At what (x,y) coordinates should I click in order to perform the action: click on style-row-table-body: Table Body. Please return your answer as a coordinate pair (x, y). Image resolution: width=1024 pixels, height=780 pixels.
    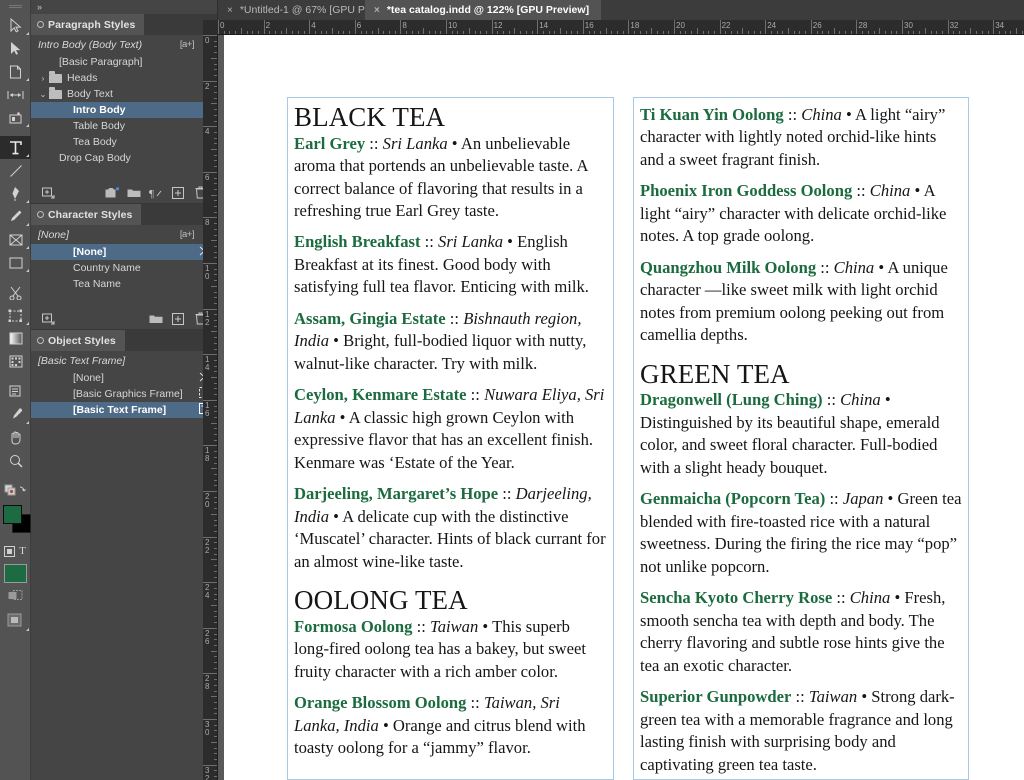
    Looking at the image, I should click on (124, 126).